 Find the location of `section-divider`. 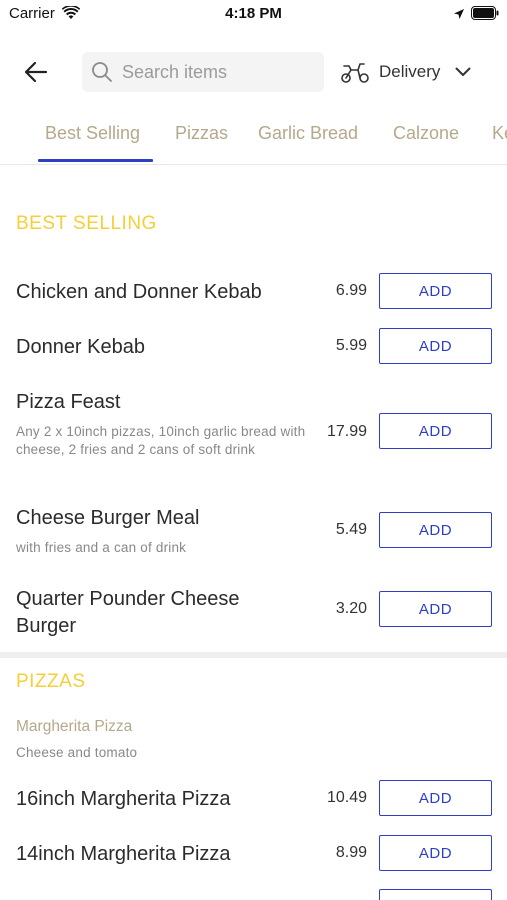

section-divider is located at coordinates (253, 655).